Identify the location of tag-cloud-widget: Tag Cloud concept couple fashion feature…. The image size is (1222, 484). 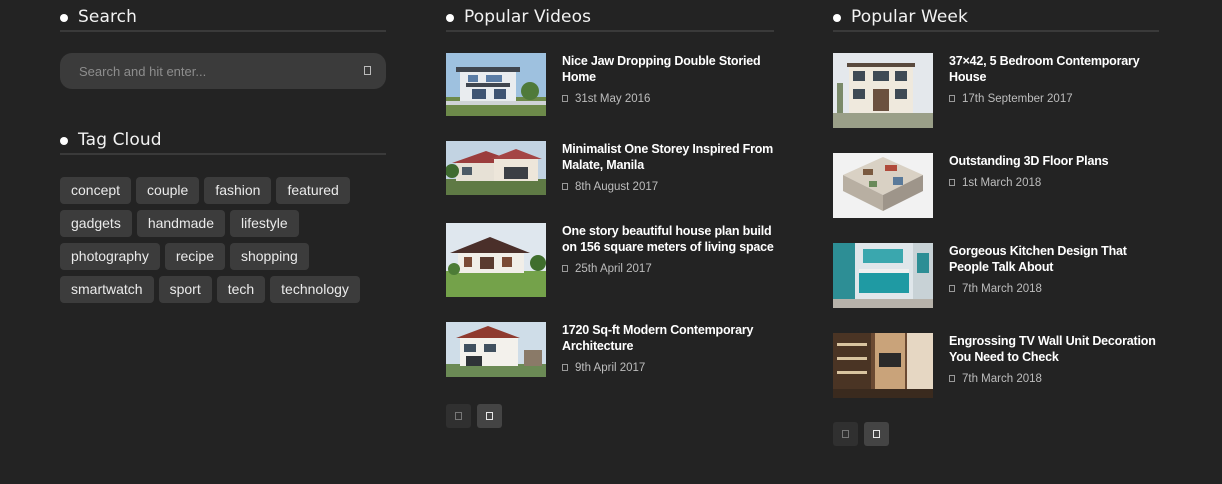
(223, 213).